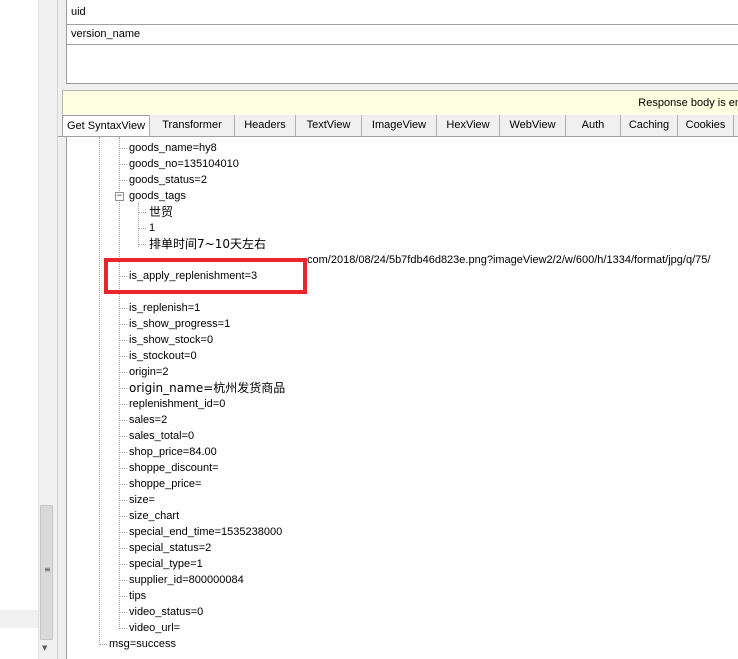 This screenshot has height=659, width=738. I want to click on response-info-bar: Response body is en, so click(400, 103).